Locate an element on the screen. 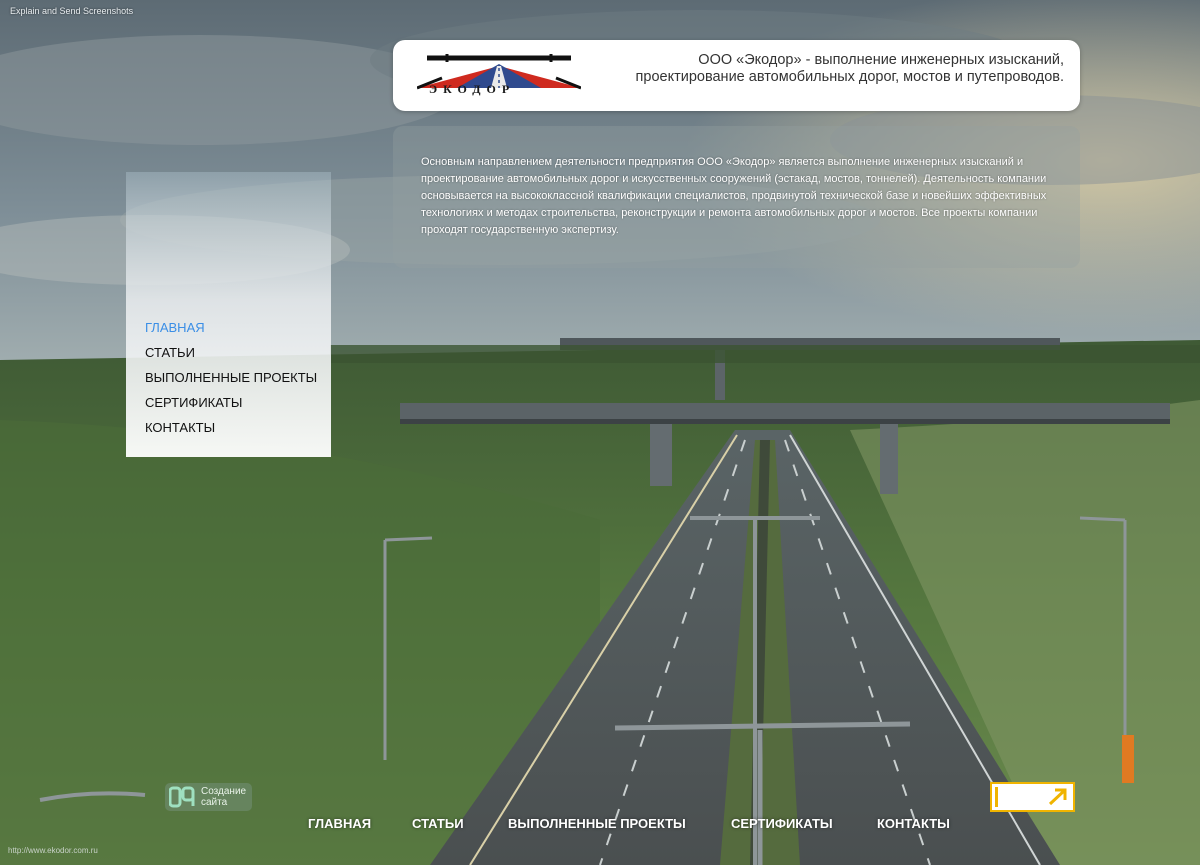 This screenshot has height=865, width=1200. logo-text: ЭКОДОР is located at coordinates (472, 89).